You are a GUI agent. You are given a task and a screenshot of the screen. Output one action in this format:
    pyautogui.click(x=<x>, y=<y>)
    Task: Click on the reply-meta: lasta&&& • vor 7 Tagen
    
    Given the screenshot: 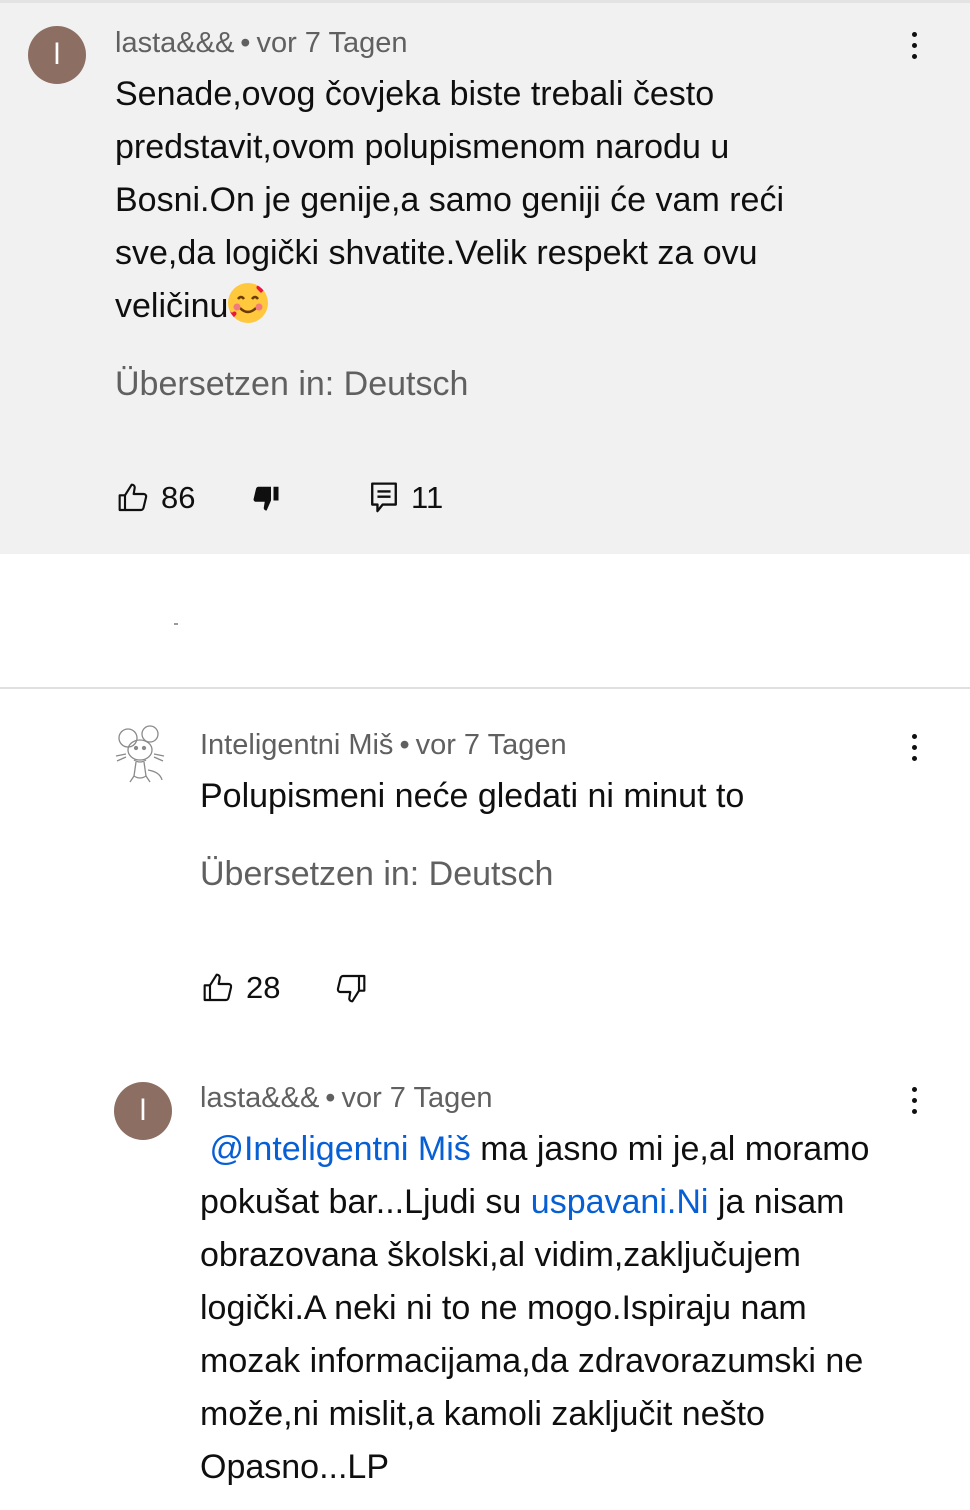 What is the action you would take?
    pyautogui.click(x=346, y=1098)
    